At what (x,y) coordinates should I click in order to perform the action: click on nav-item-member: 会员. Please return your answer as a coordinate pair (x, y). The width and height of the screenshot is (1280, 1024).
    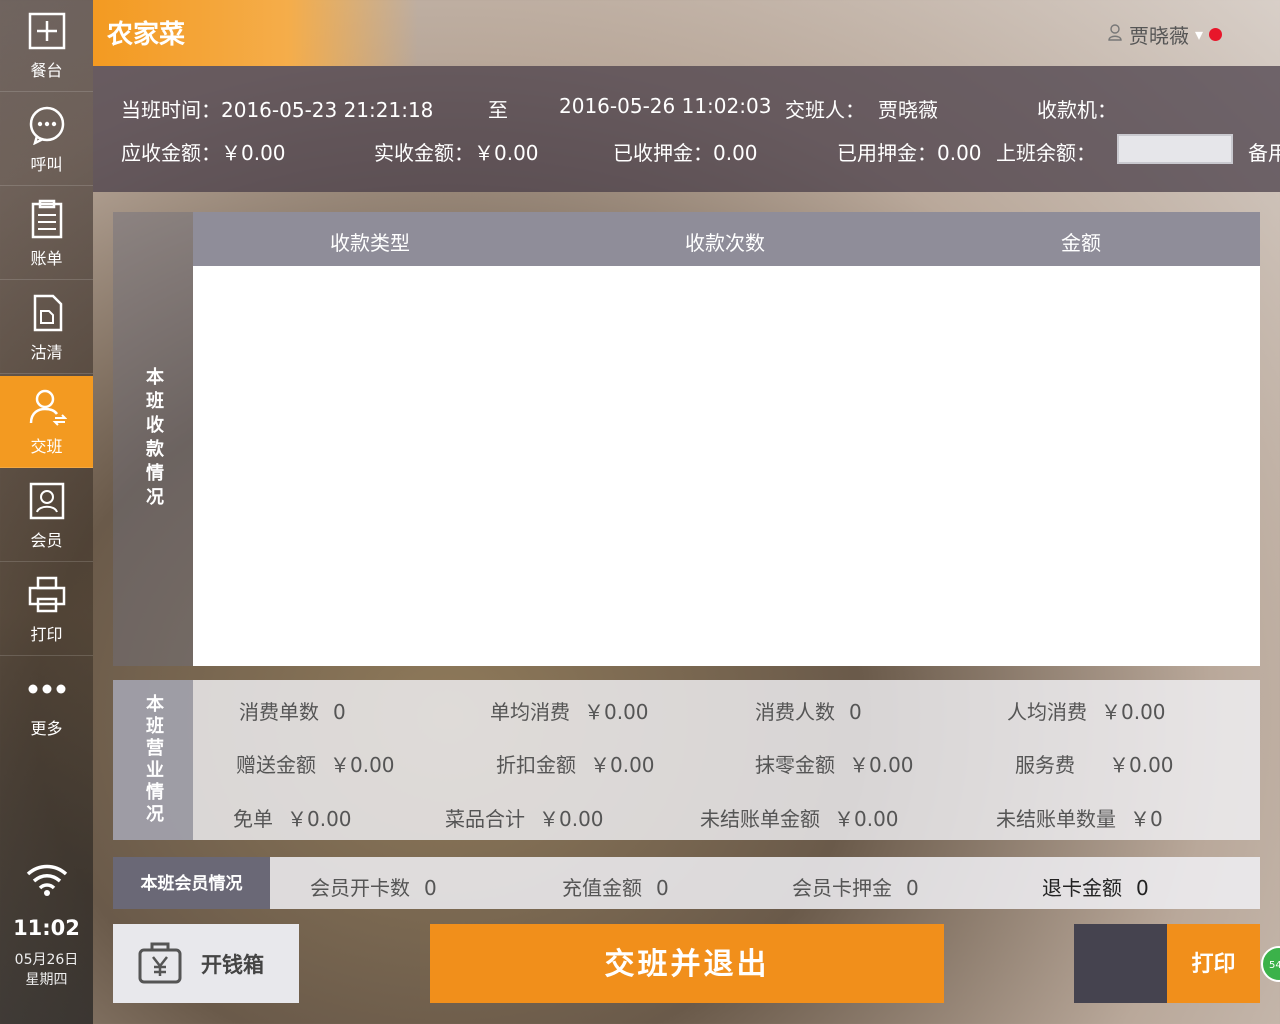
    Looking at the image, I should click on (46, 516).